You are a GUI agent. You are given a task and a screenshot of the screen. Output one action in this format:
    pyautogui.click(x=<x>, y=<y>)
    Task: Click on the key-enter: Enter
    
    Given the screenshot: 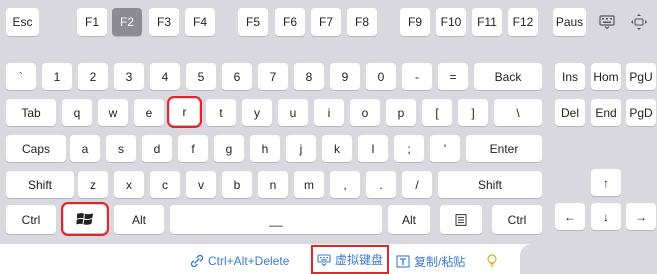 What is the action you would take?
    pyautogui.click(x=504, y=148)
    